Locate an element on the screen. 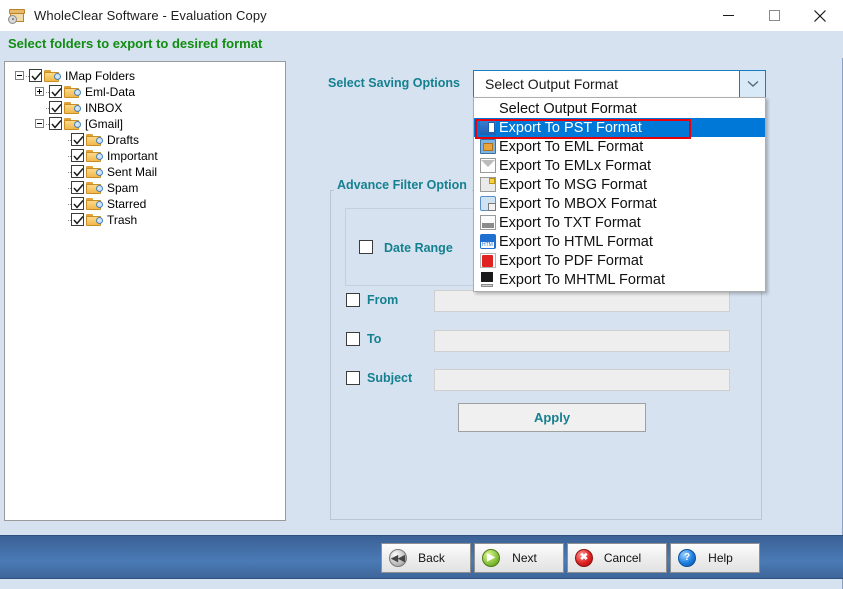  dropdown-option: Export To EML Format is located at coordinates (619, 146).